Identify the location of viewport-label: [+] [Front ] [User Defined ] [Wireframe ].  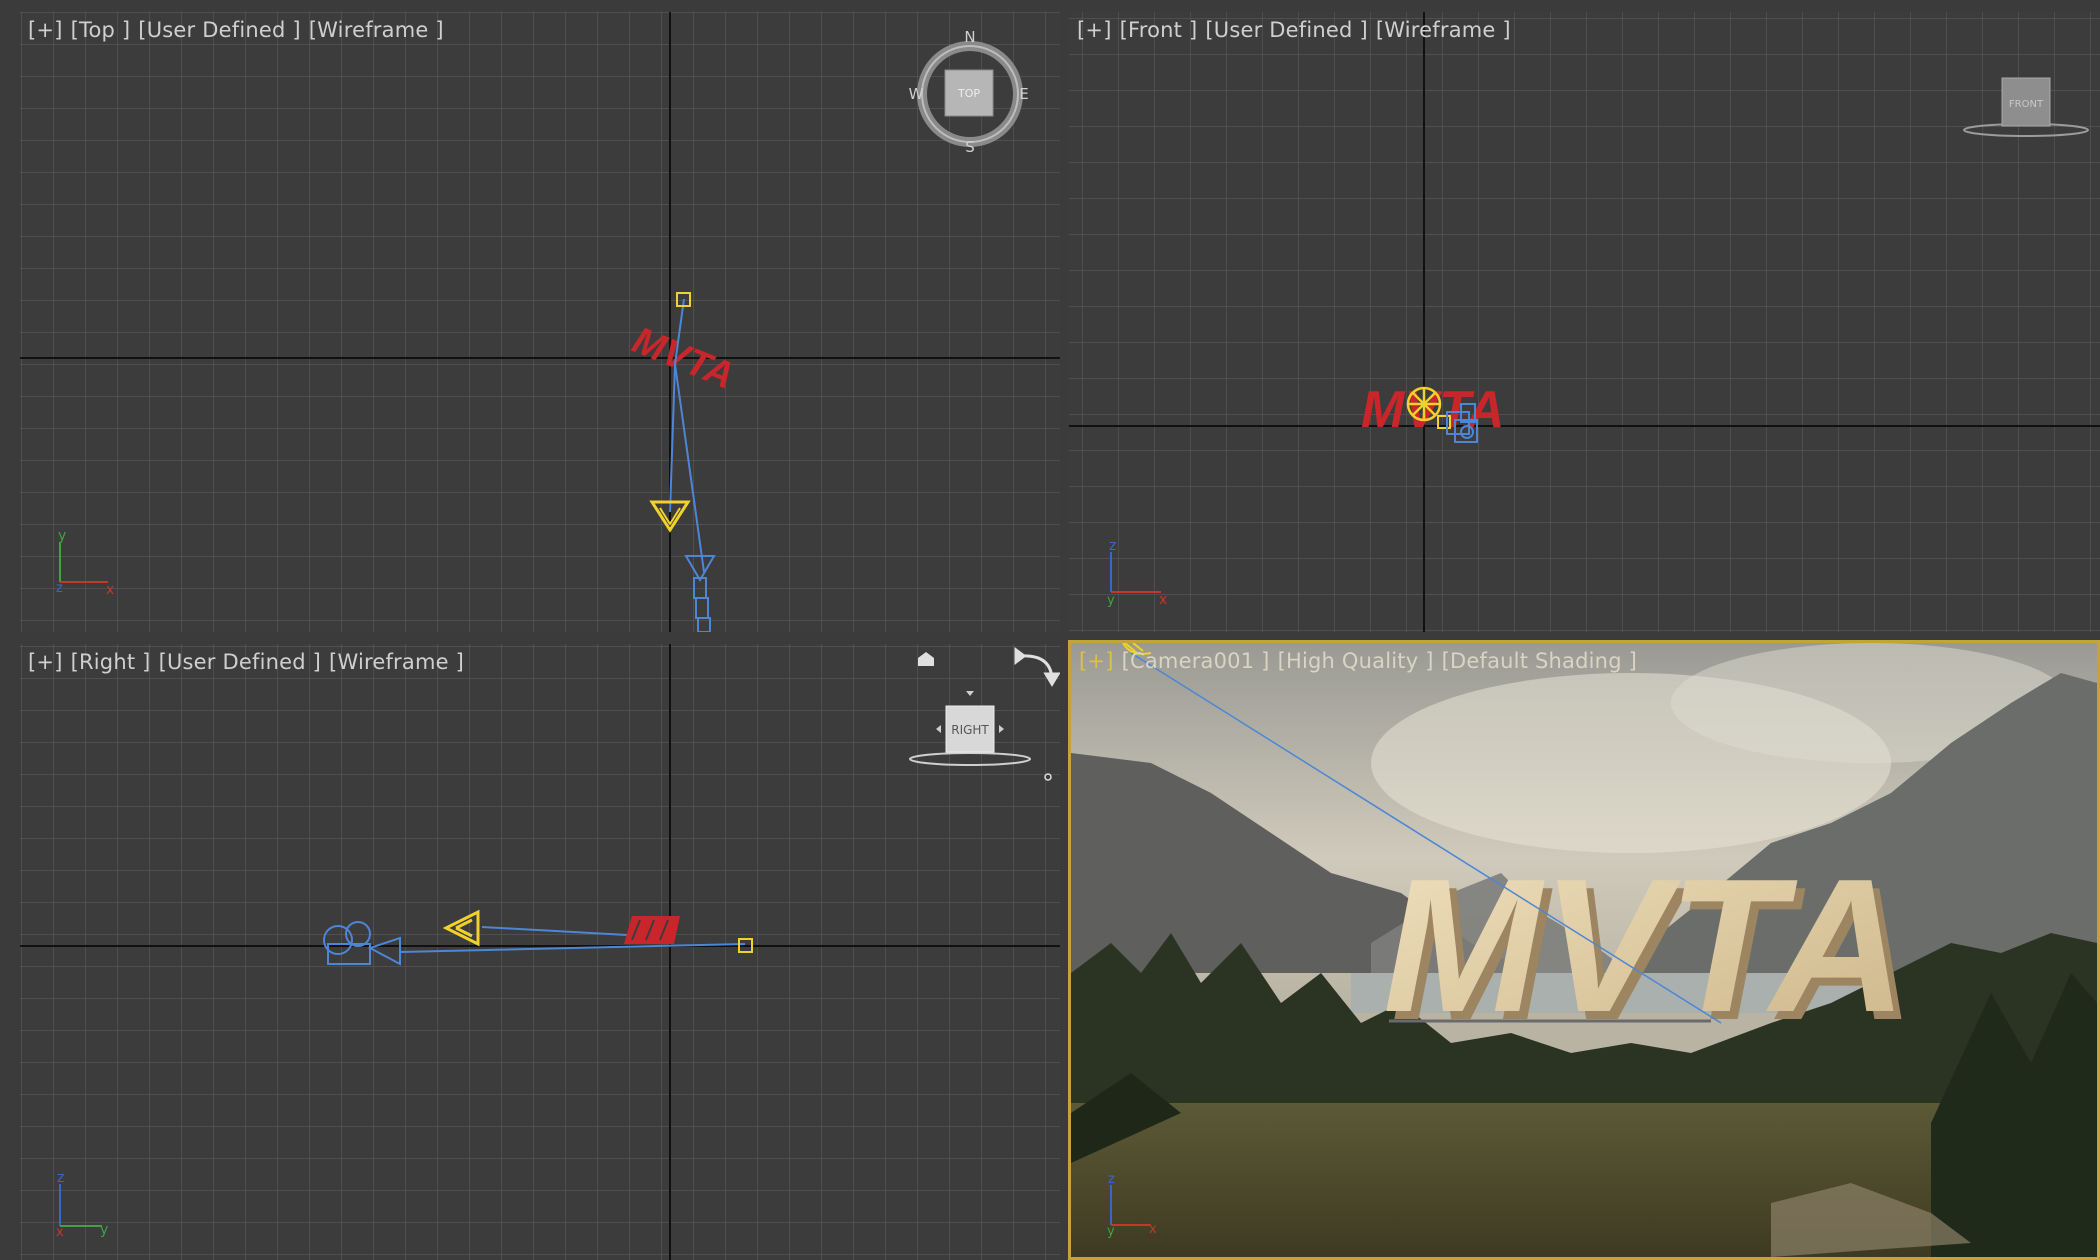
(1298, 30).